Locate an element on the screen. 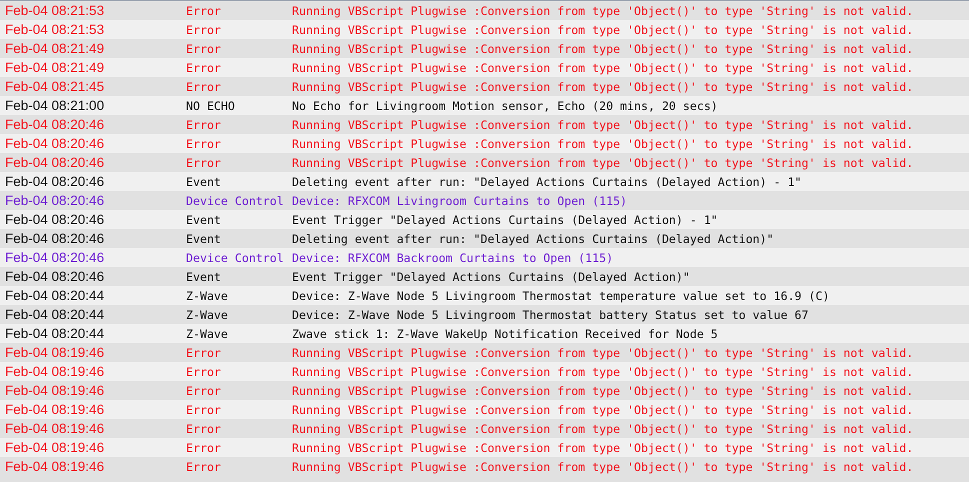 Image resolution: width=969 pixels, height=482 pixels. log-row: Feb-04 08:21:49 Error Running VBScript Plugwise :Conversion from type 'Object()' to type 'String' is not valid. is located at coordinates (484, 48).